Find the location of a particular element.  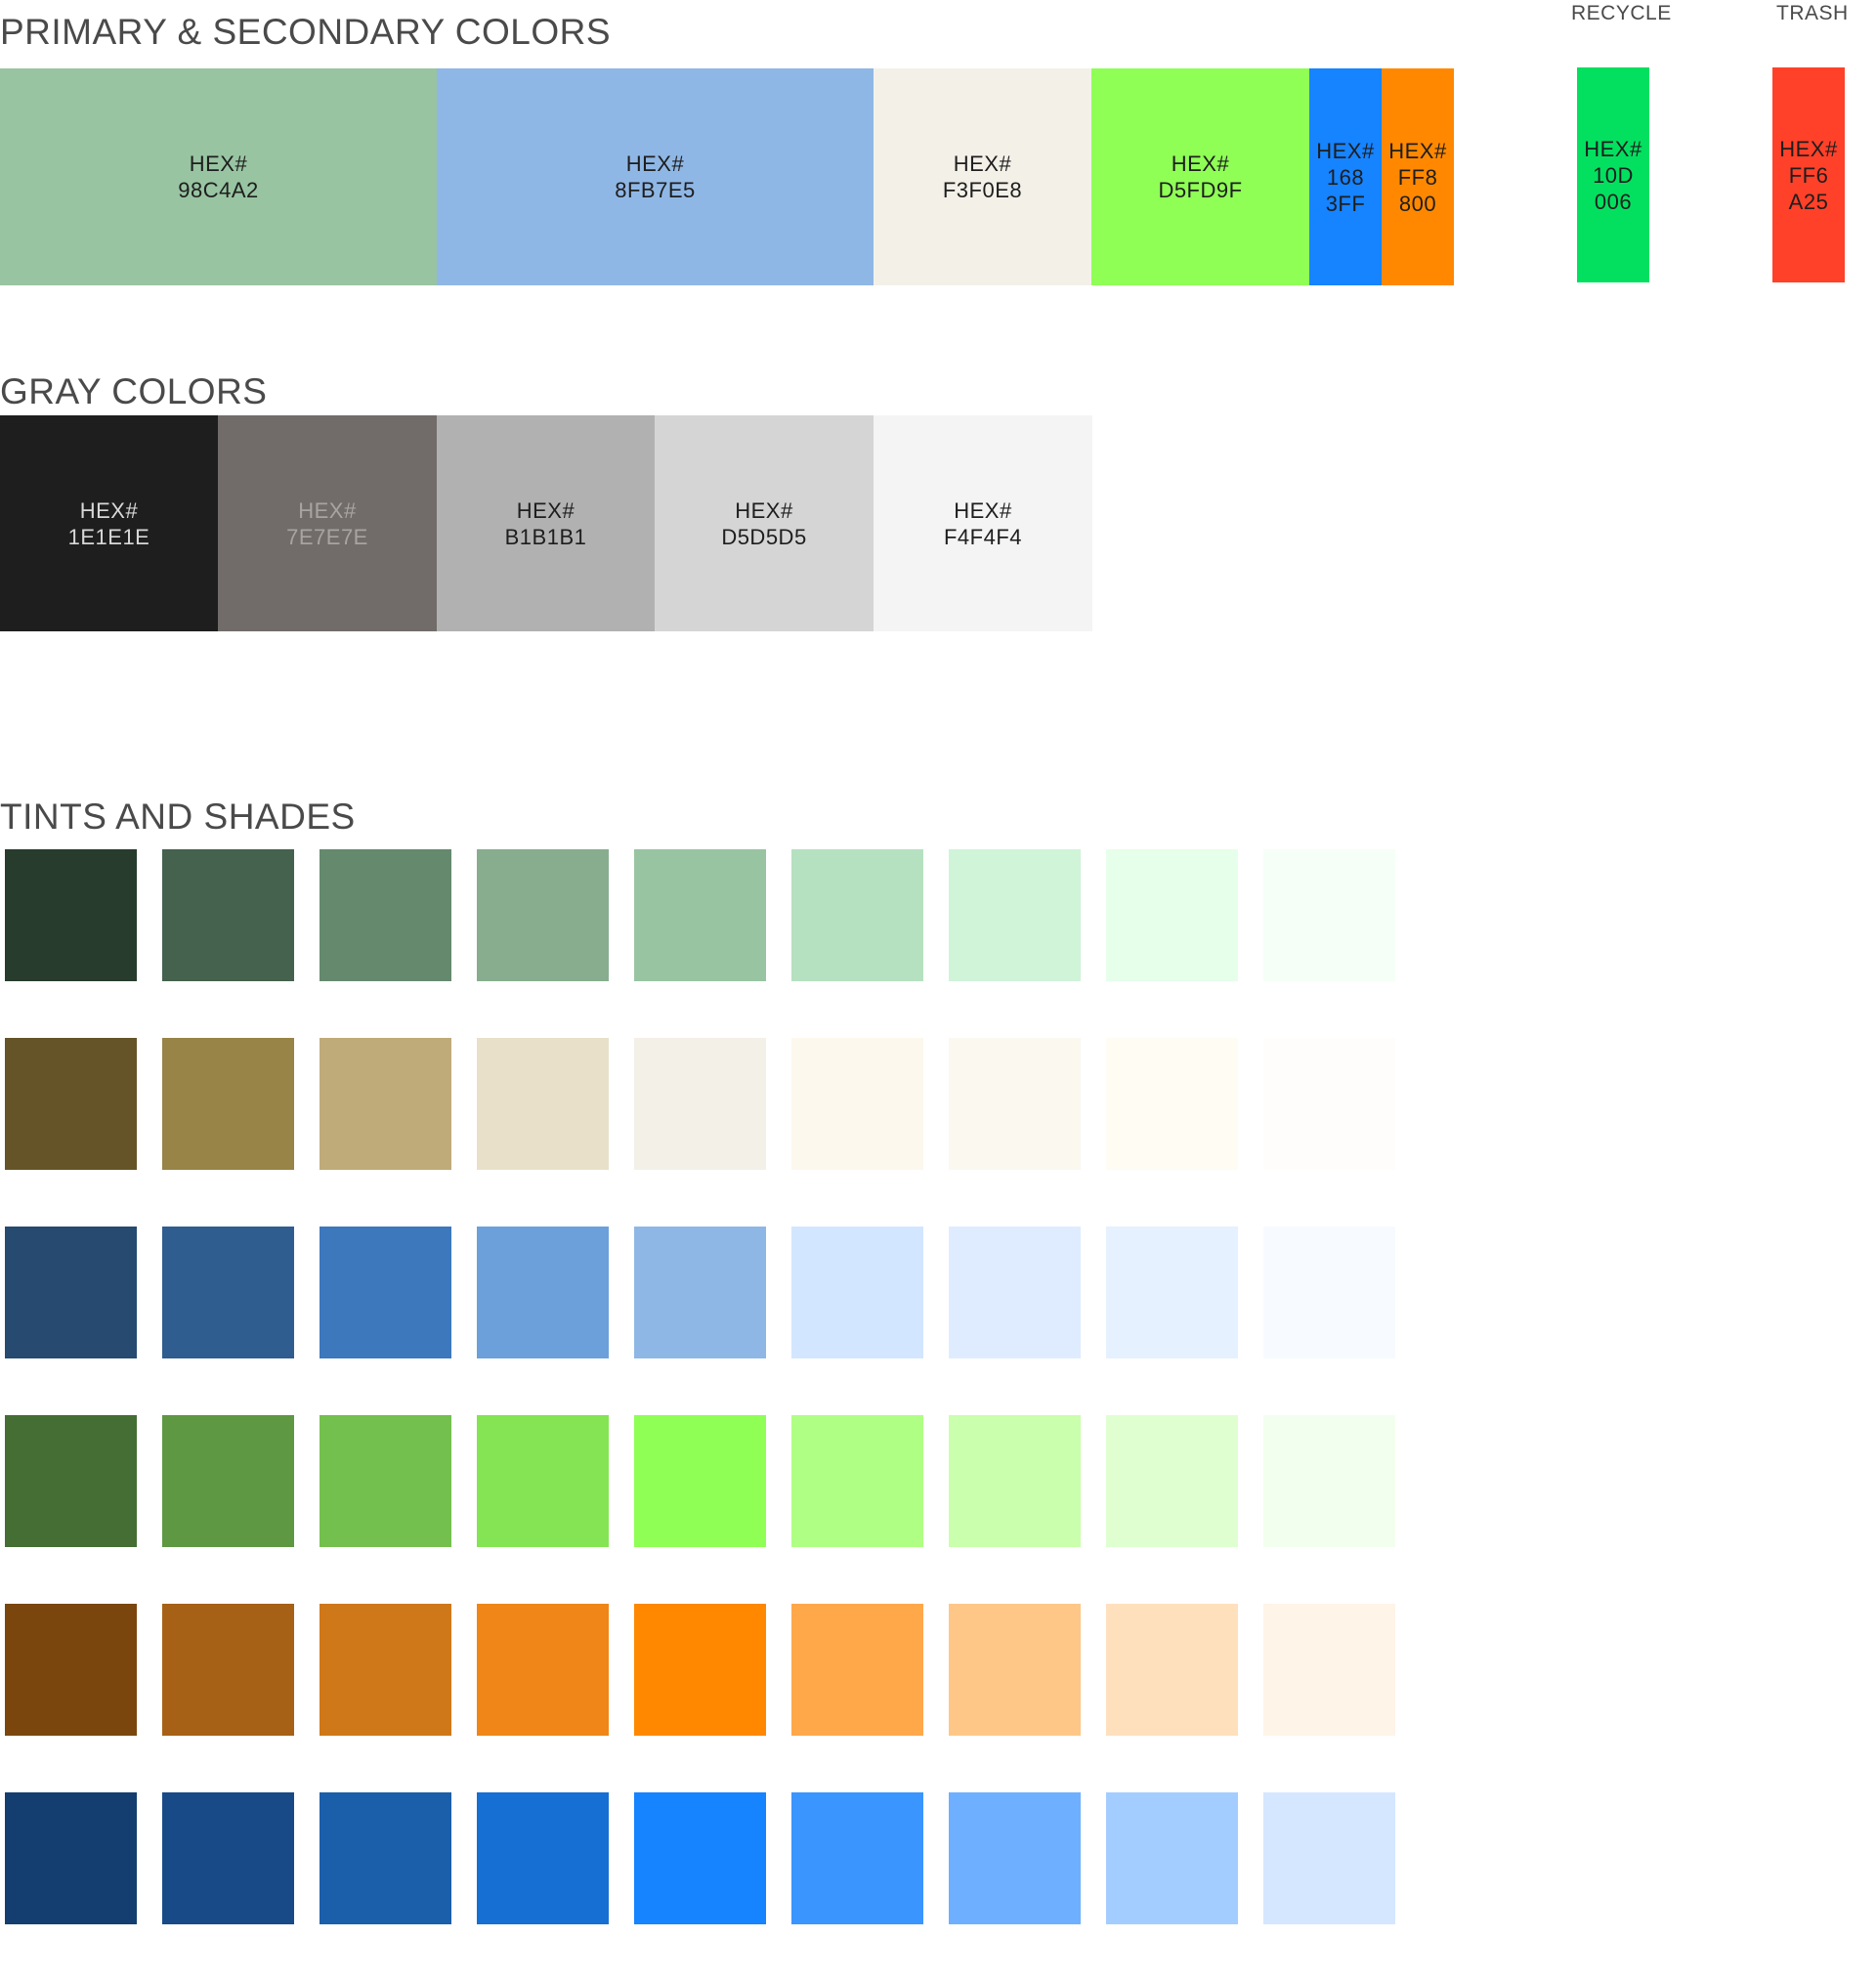

trash-color-swatch: HEX# FF6 A25 is located at coordinates (1808, 174).